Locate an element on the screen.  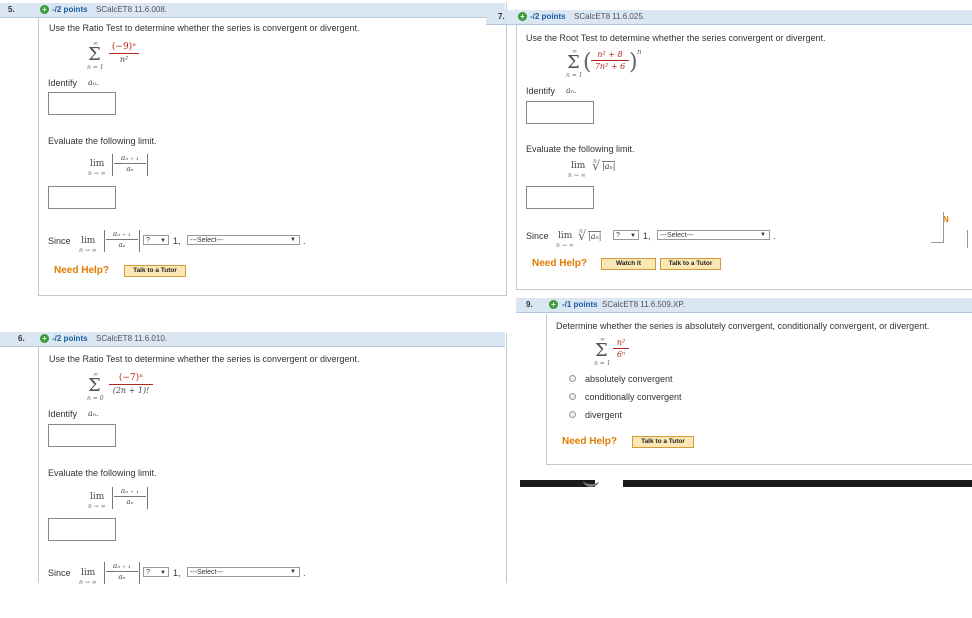
sum-lower: n = 0 is located at coordinates (95, 398).